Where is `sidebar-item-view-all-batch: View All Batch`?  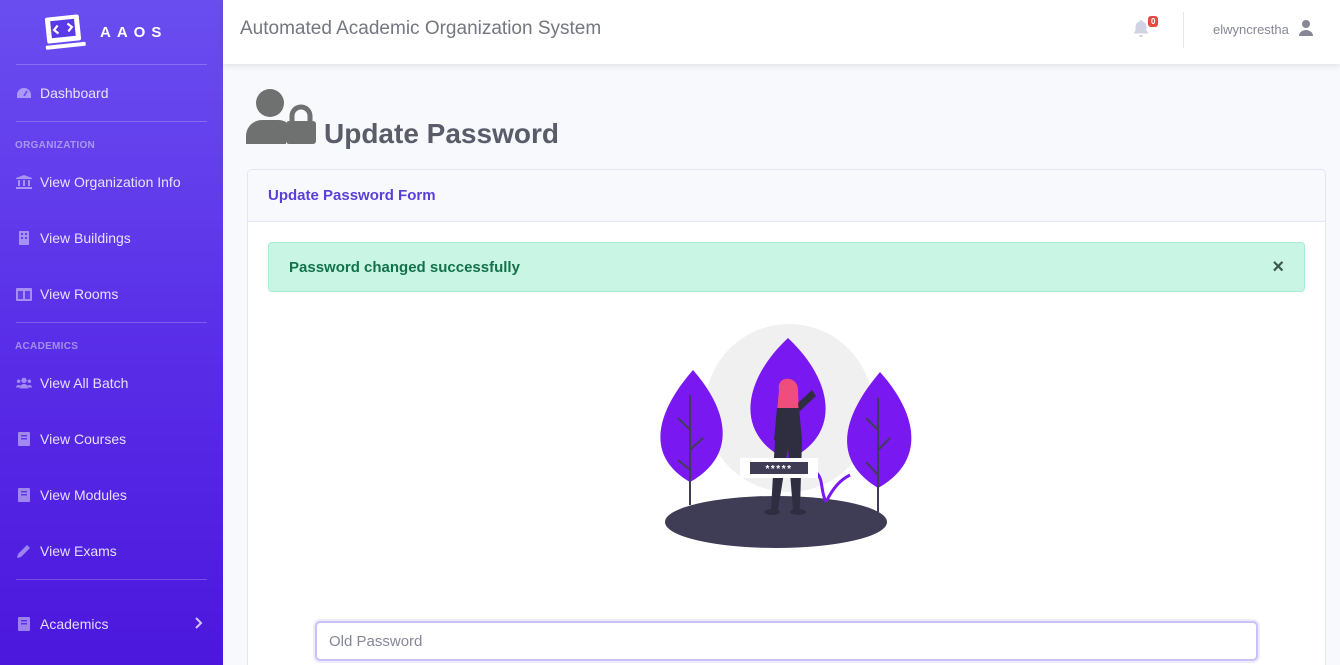
sidebar-item-view-all-batch: View All Batch is located at coordinates (111, 383).